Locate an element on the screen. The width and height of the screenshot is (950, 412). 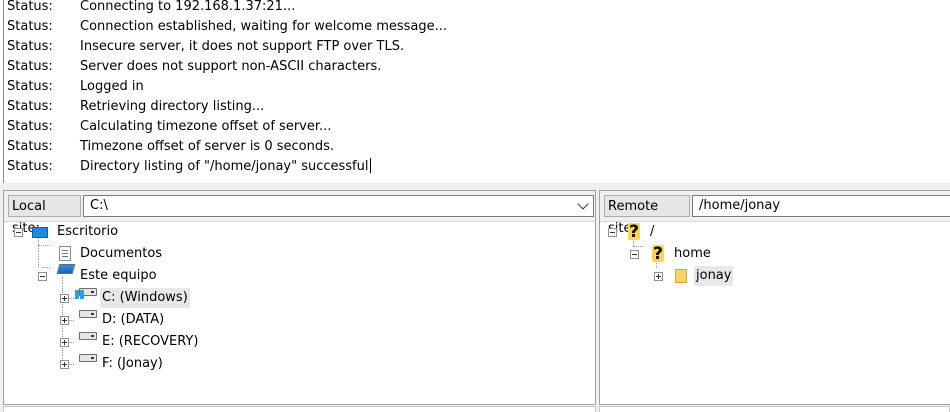
remote-path-value: /home/jonay is located at coordinates (740, 205).